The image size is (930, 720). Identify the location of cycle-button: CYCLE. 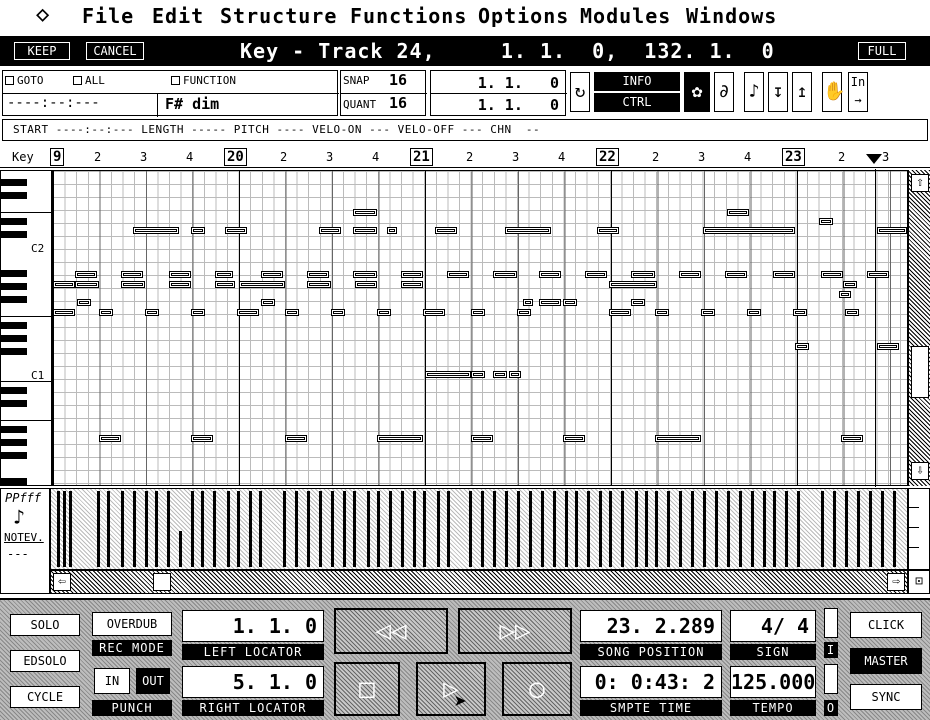
(45, 697).